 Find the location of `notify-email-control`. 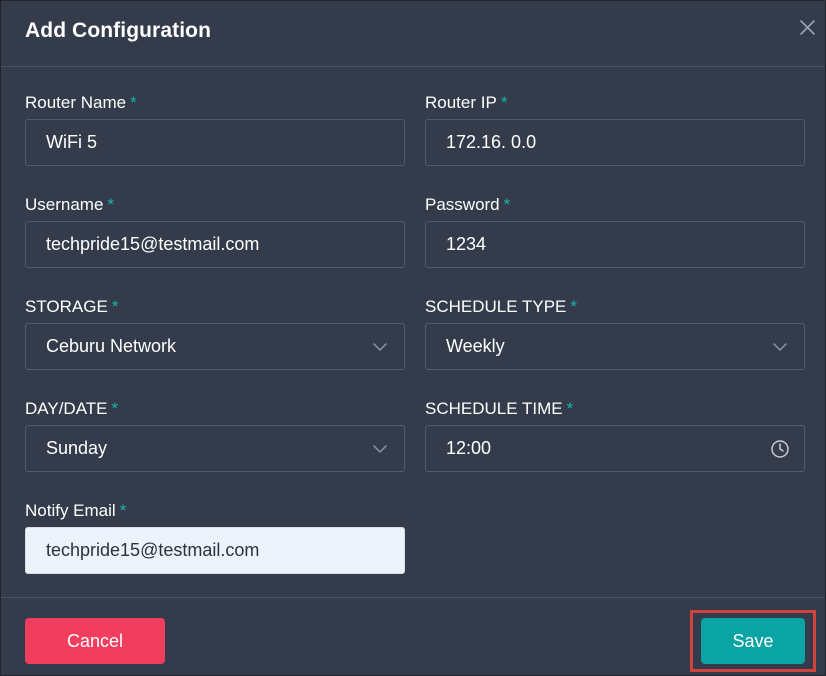

notify-email-control is located at coordinates (215, 550).